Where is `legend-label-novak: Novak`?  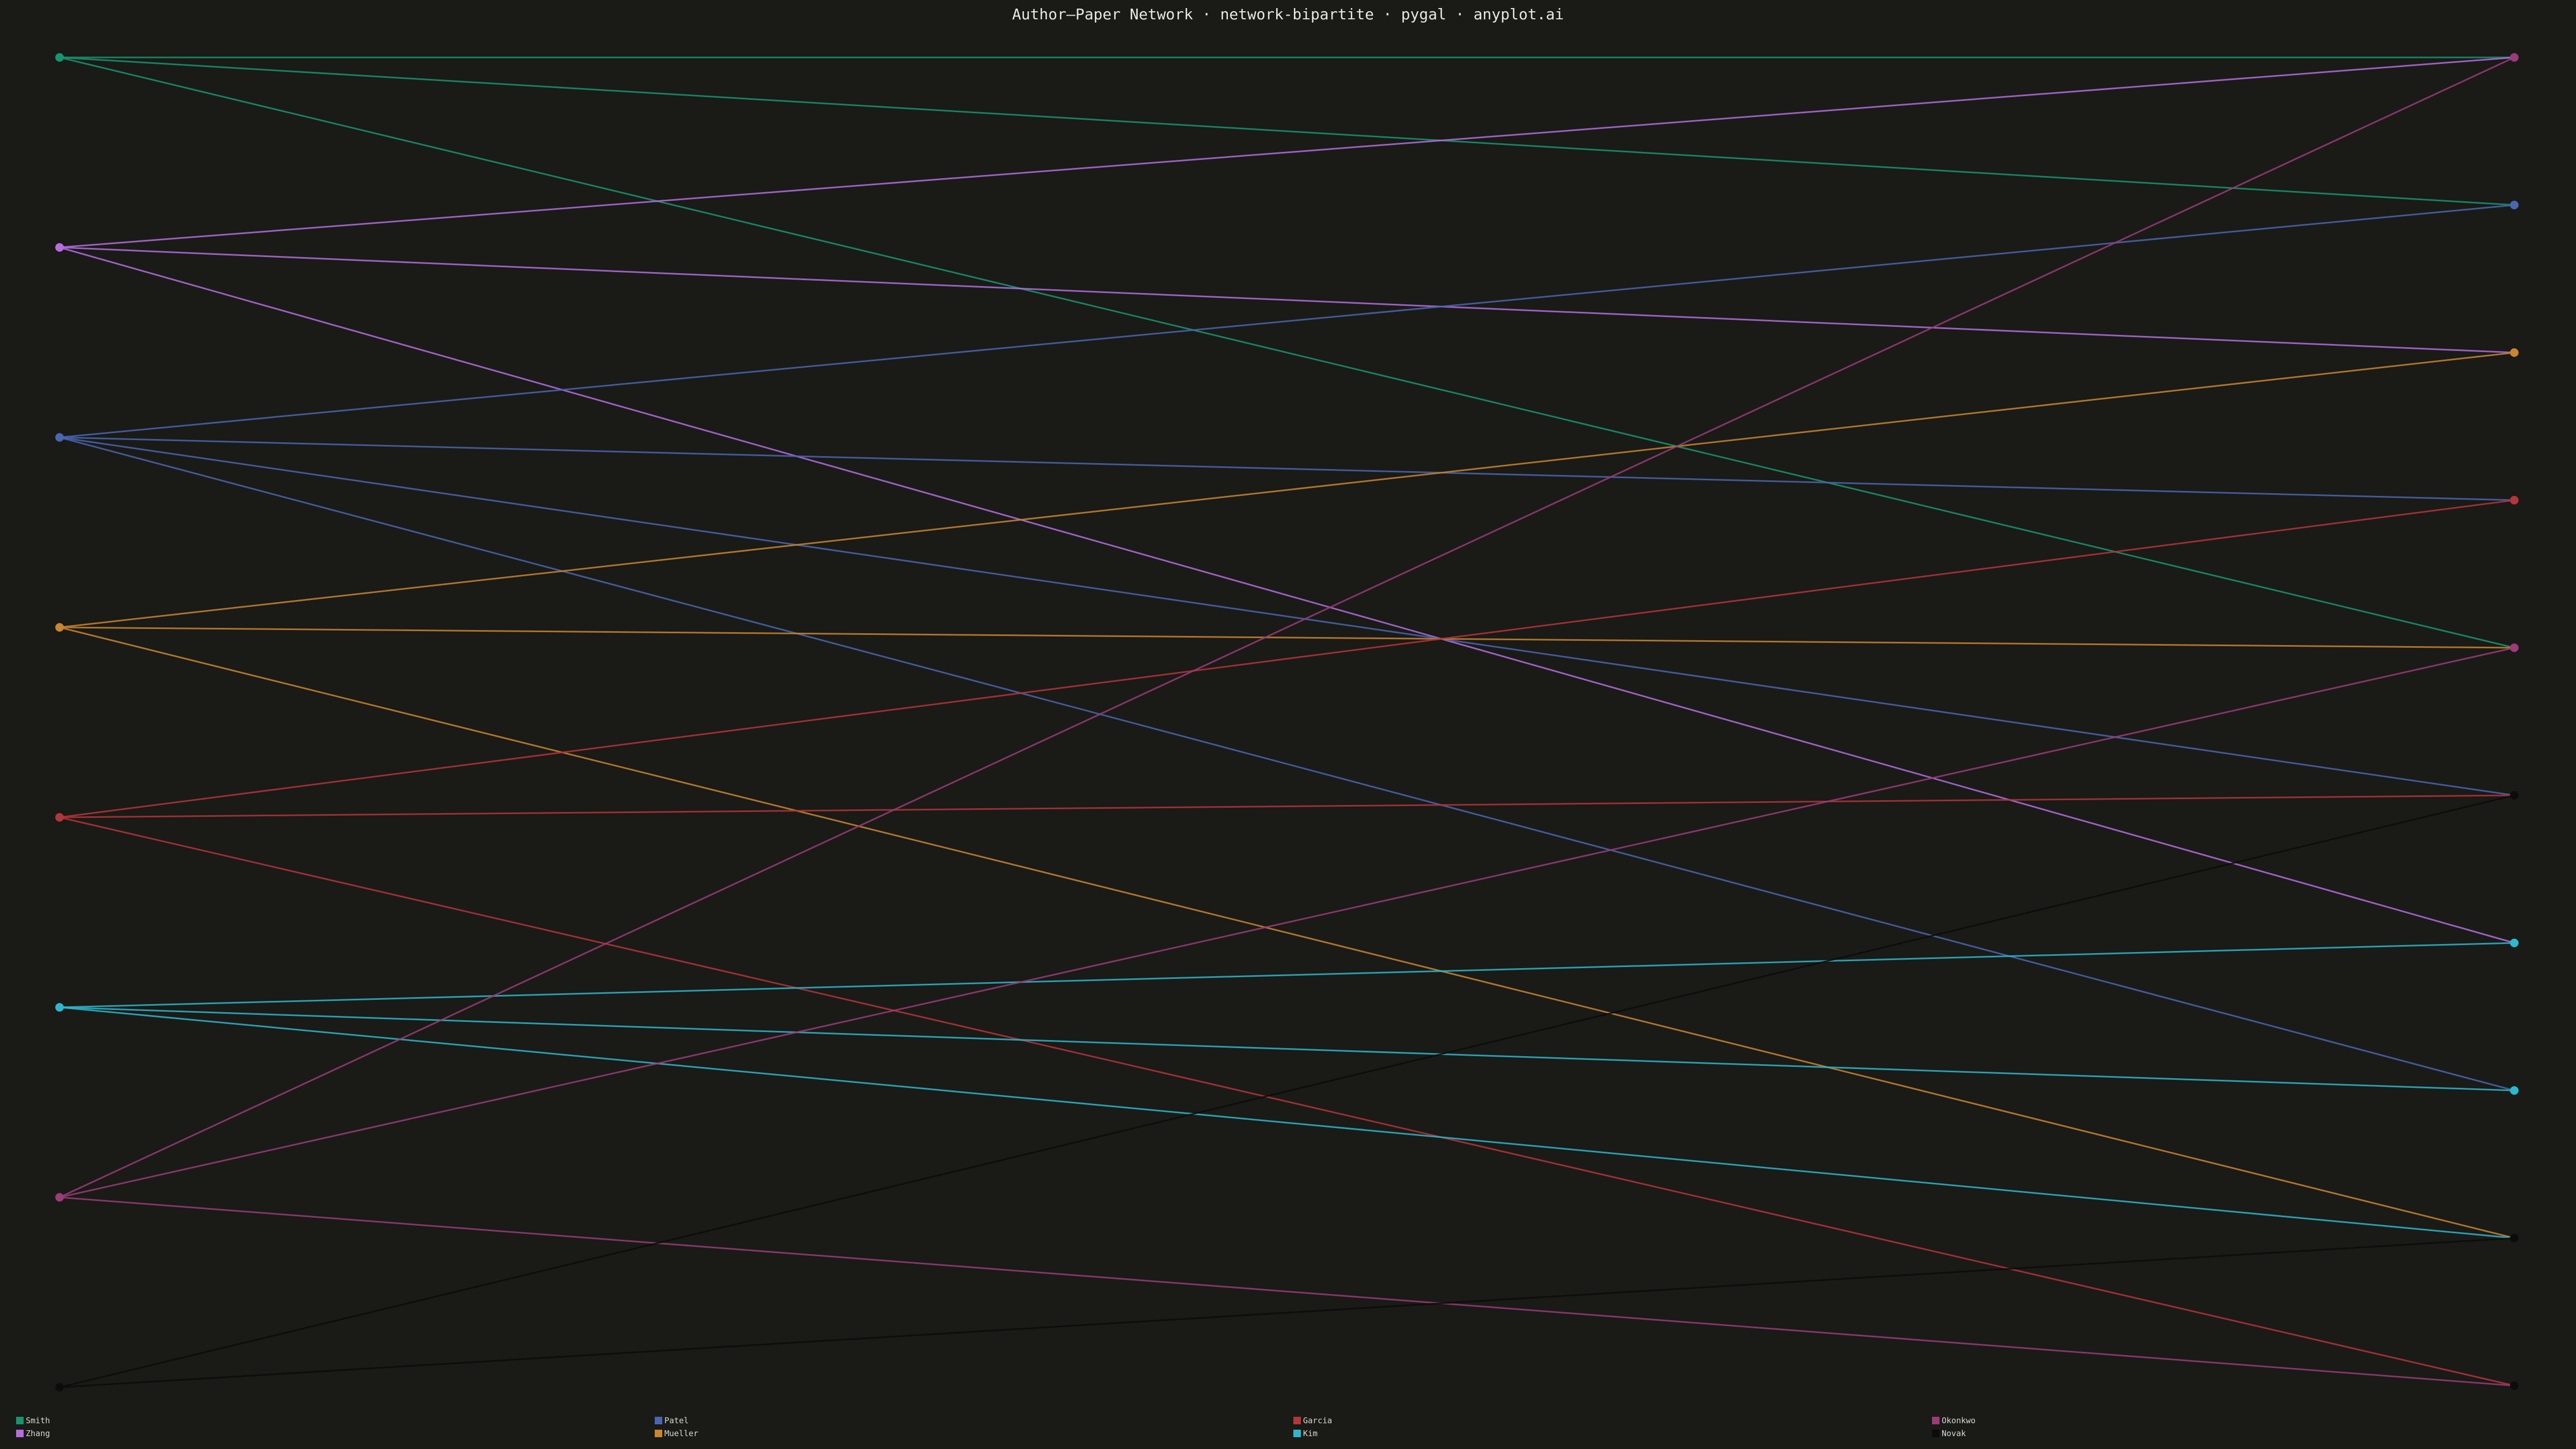
legend-label-novak: Novak is located at coordinates (1954, 1433).